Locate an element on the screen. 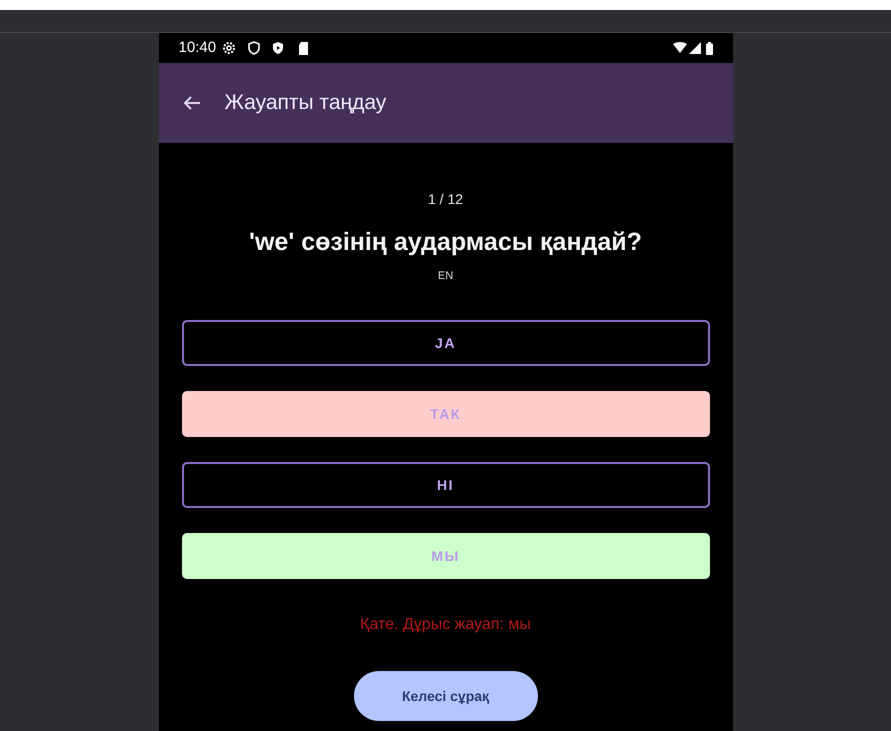 Image resolution: width=891 pixels, height=731 pixels. gear-icon is located at coordinates (229, 48).